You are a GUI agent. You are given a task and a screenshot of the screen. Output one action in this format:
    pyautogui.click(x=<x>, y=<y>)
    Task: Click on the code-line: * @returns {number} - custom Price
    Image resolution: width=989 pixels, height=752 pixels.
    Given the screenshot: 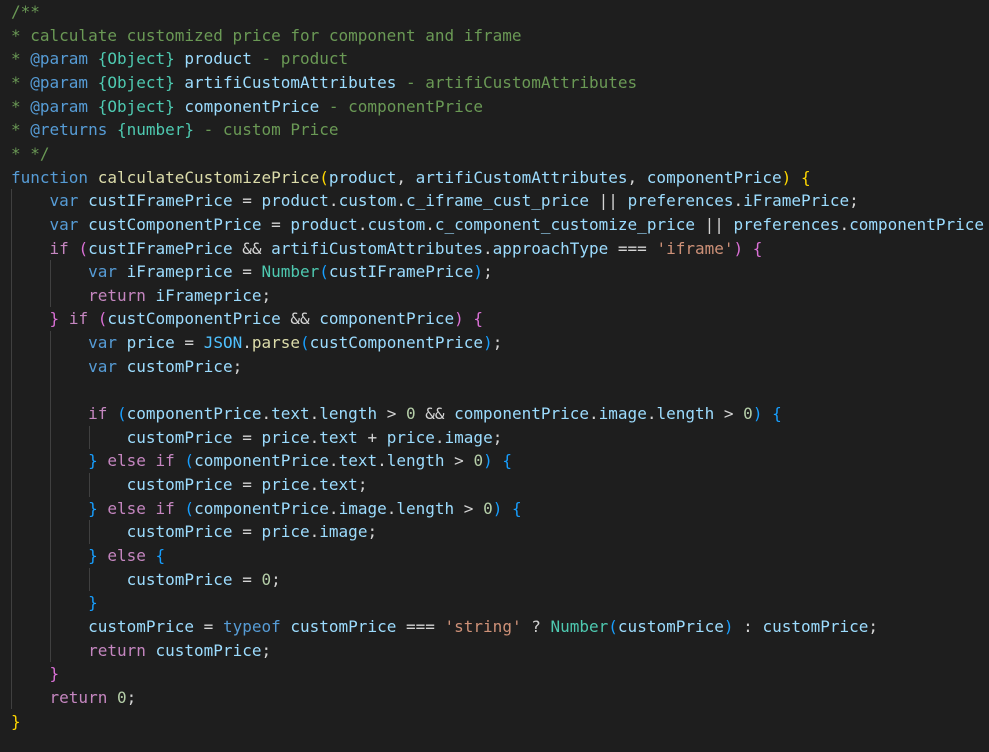 What is the action you would take?
    pyautogui.click(x=175, y=130)
    